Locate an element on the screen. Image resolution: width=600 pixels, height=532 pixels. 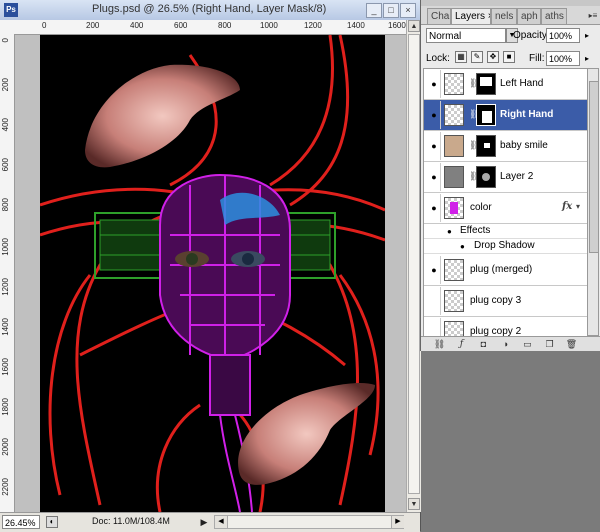
opacity-slider-arrow-icon: ▸ is located at coordinates (587, 35).